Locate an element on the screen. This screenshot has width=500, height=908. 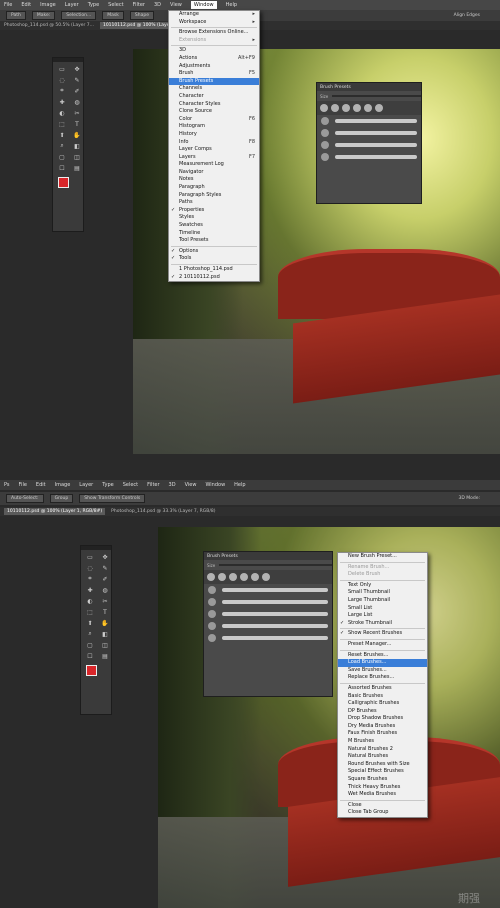
menu-item-large-thumbnail: Large Thumbnail is located at coordinates (382, 601).